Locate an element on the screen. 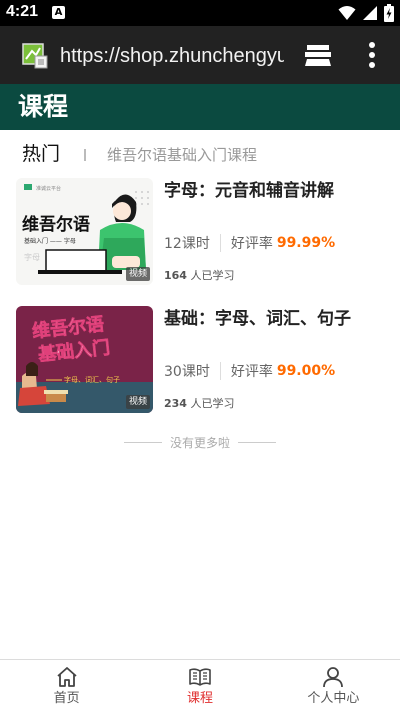 The height and width of the screenshot is (712, 400). browser-toolbar: https://shop.zhunchengyun is located at coordinates (200, 55).